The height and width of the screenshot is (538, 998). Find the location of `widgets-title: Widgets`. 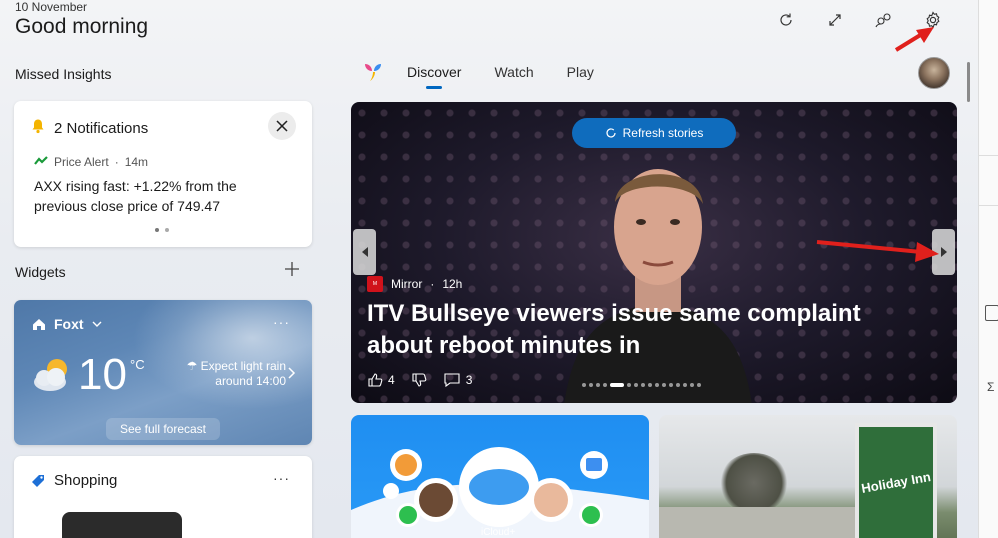

widgets-title: Widgets is located at coordinates (40, 272).